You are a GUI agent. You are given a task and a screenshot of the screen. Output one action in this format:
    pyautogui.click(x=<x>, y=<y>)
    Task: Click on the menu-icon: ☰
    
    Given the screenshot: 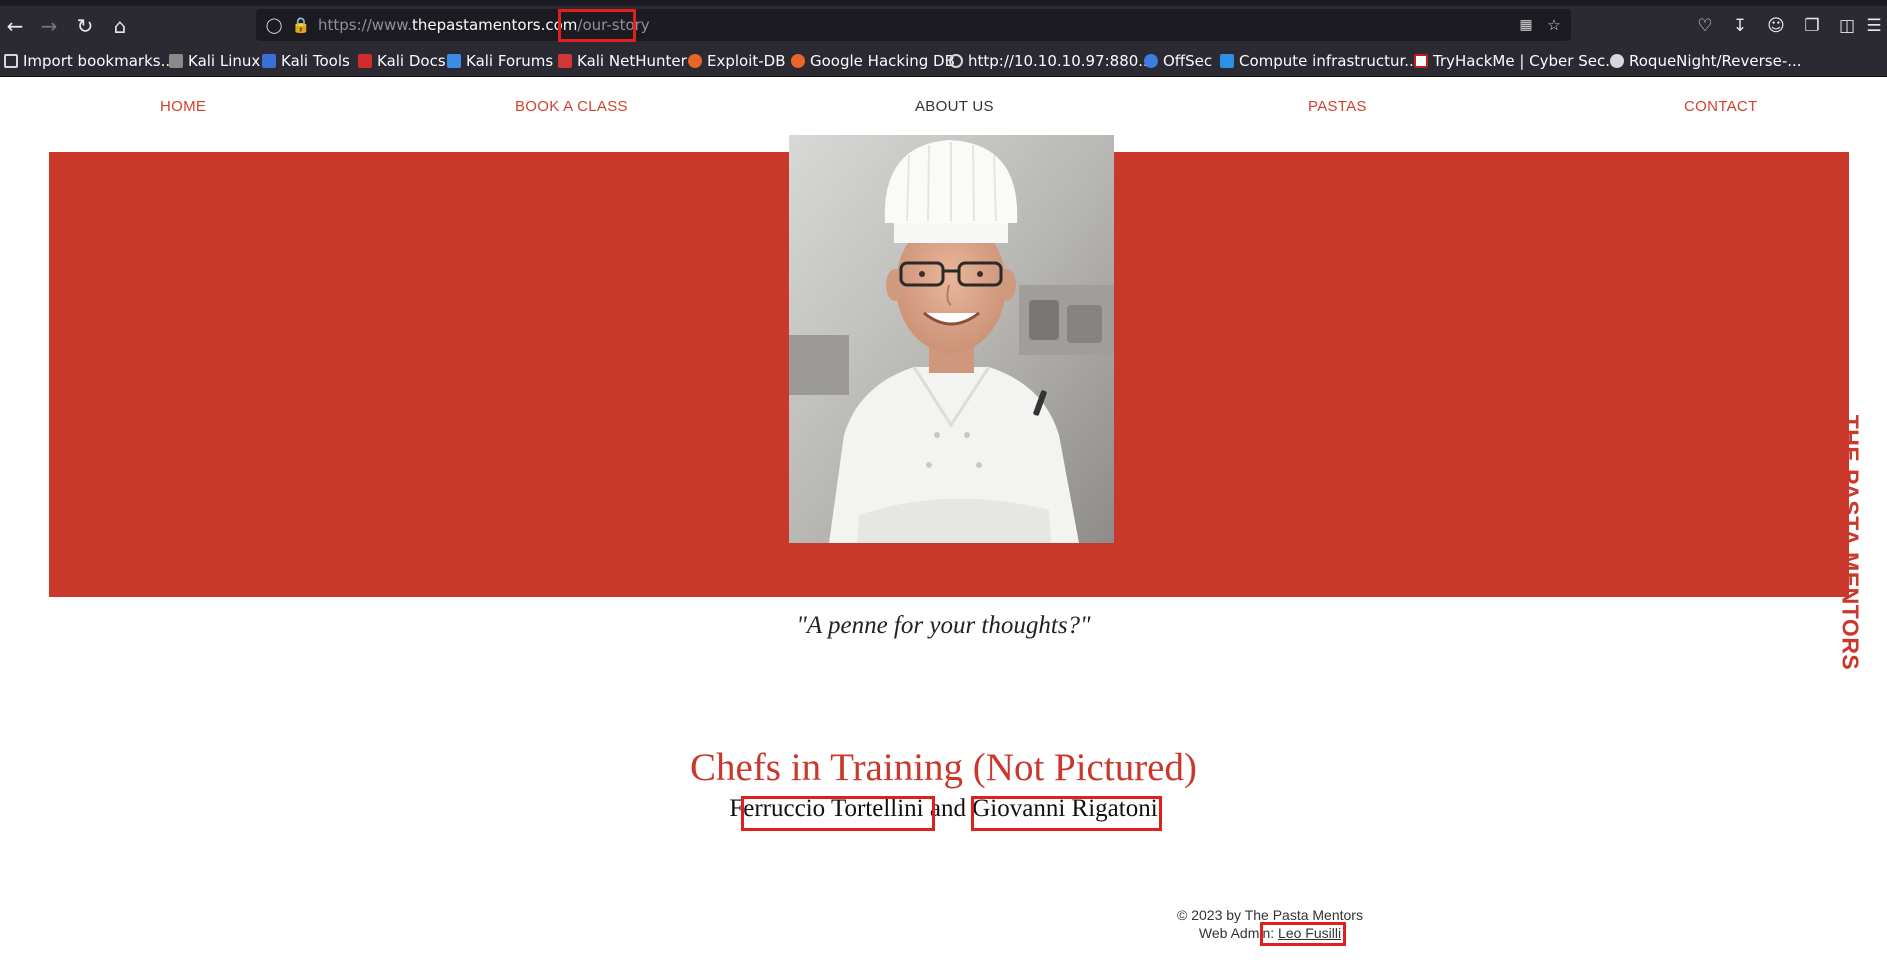 What is the action you would take?
    pyautogui.click(x=1874, y=26)
    